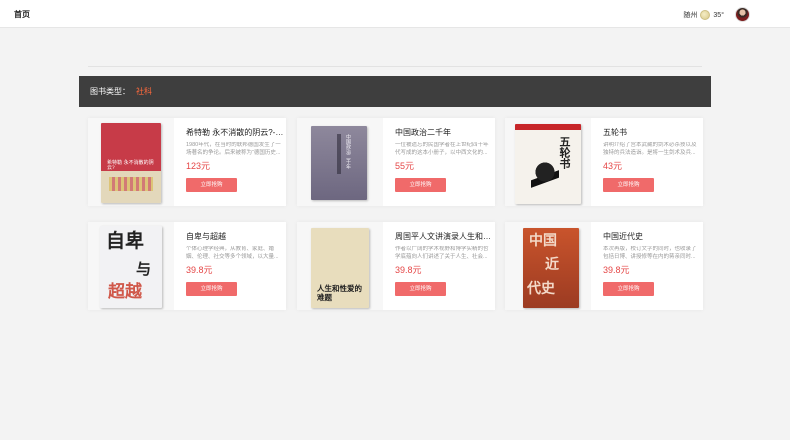  I want to click on cover-title: 五轮书, so click(564, 152).